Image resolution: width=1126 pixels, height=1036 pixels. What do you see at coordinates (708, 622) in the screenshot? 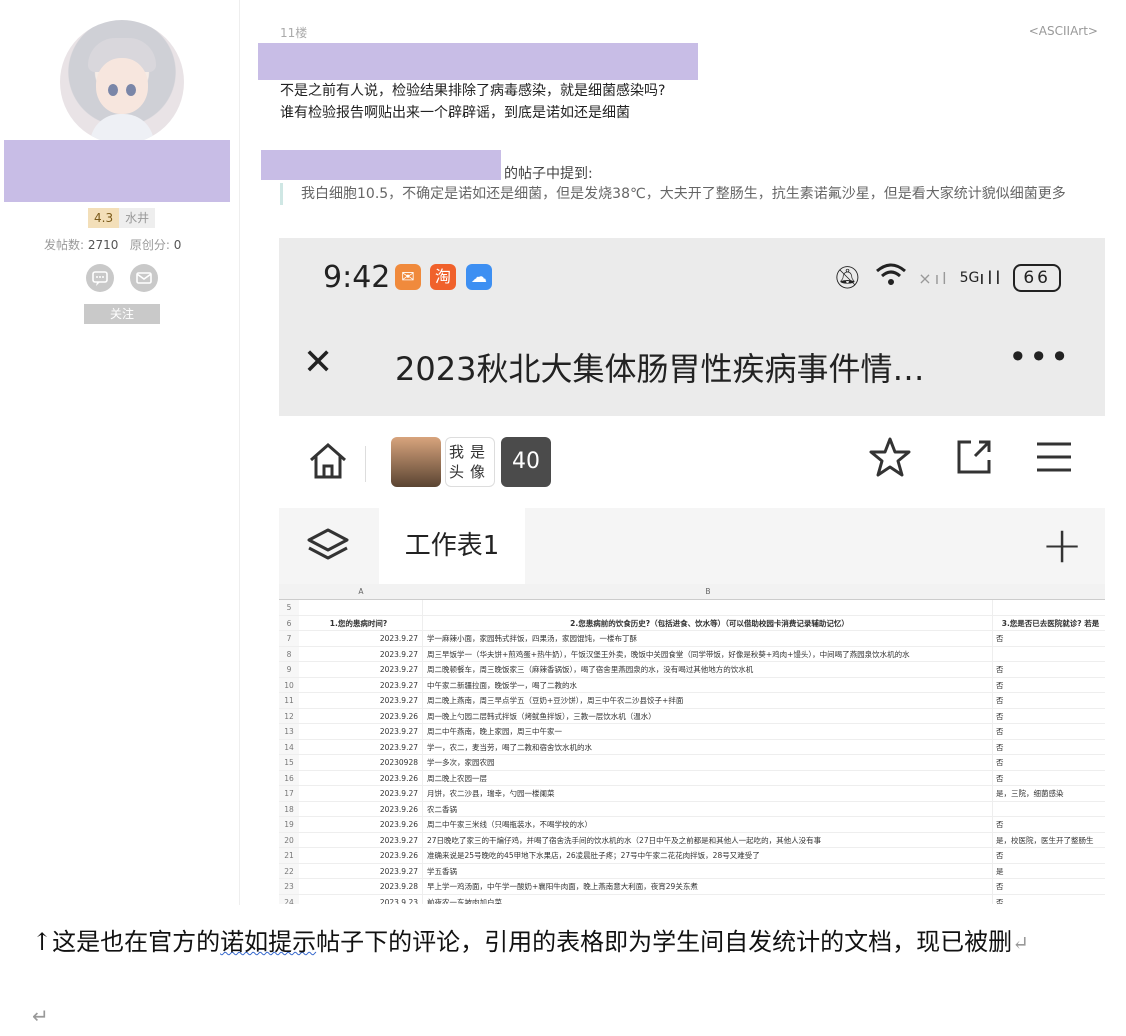
I see `cell-b: 2.您患病前的饮食历史?（包括进食、饮水等）（可以借助校园卡消费记录辅助记忆）` at bounding box center [708, 622].